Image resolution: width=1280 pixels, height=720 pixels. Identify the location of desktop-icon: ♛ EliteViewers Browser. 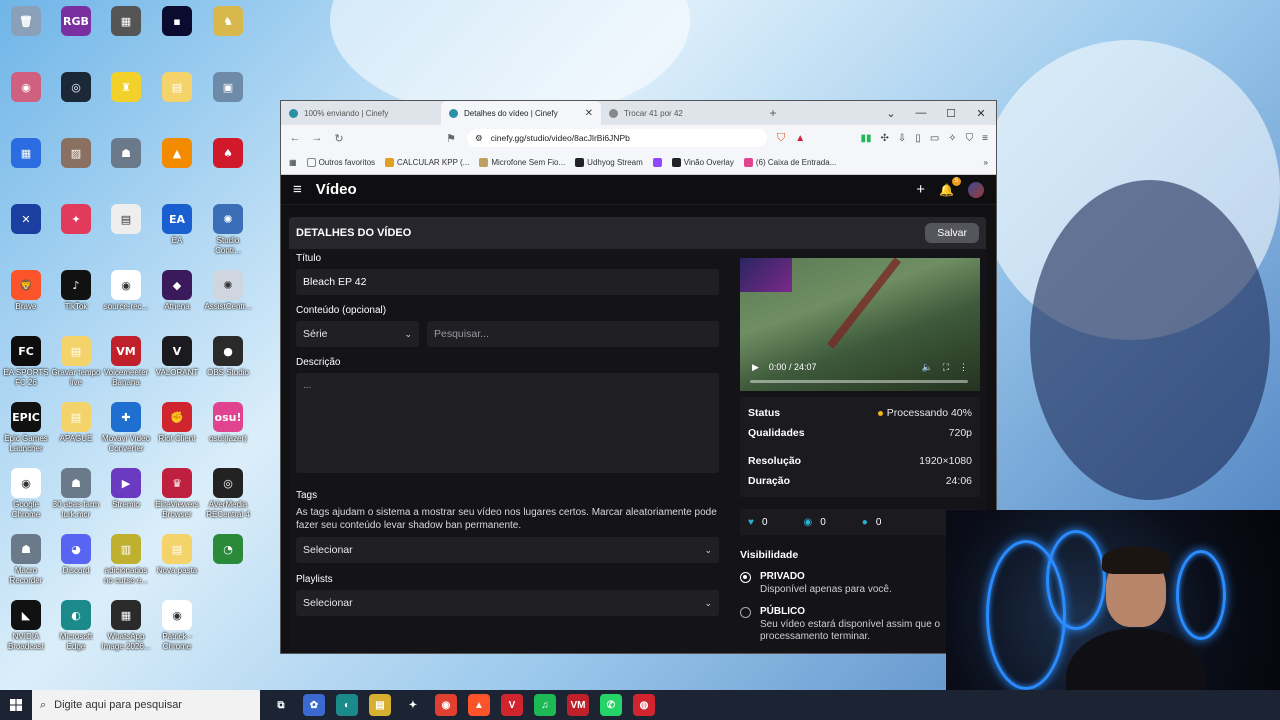
(177, 494).